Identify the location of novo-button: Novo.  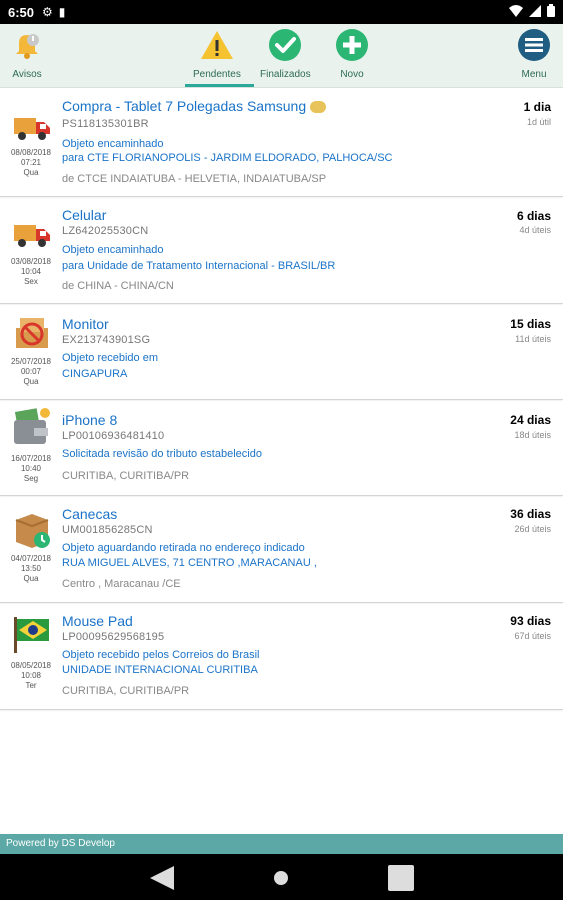
(352, 54).